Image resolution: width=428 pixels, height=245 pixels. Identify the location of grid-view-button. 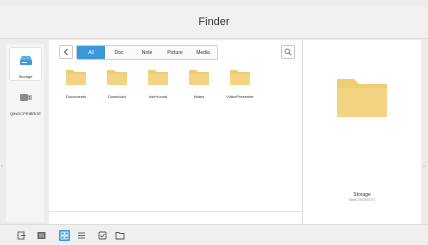
(64, 235).